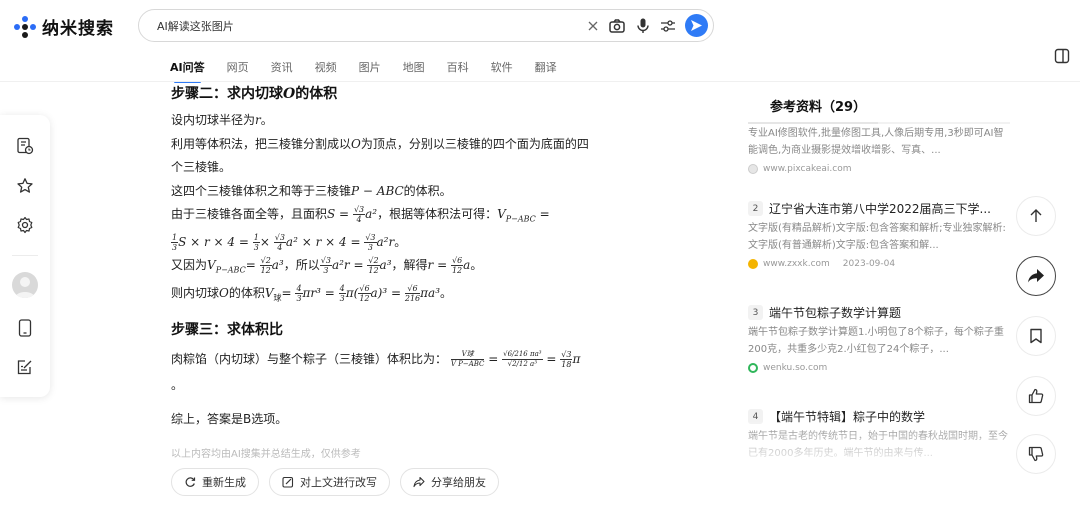  I want to click on answer-actions: 重新生成 对上文进行改写 分享给朋友, so click(335, 482).